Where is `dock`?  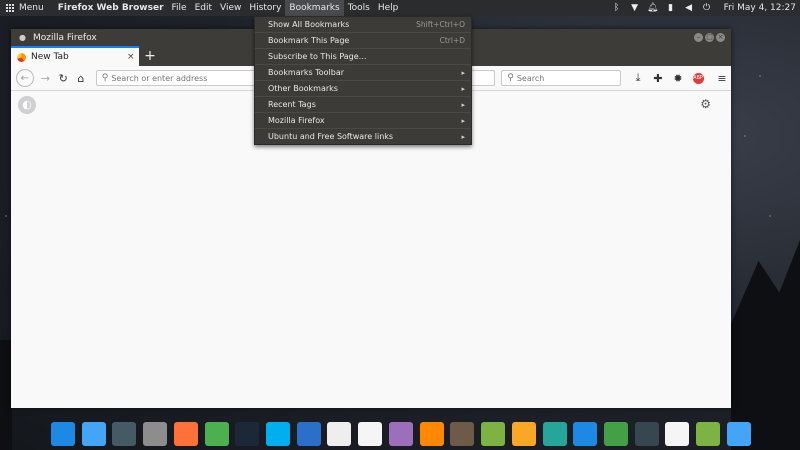 dock is located at coordinates (401, 434).